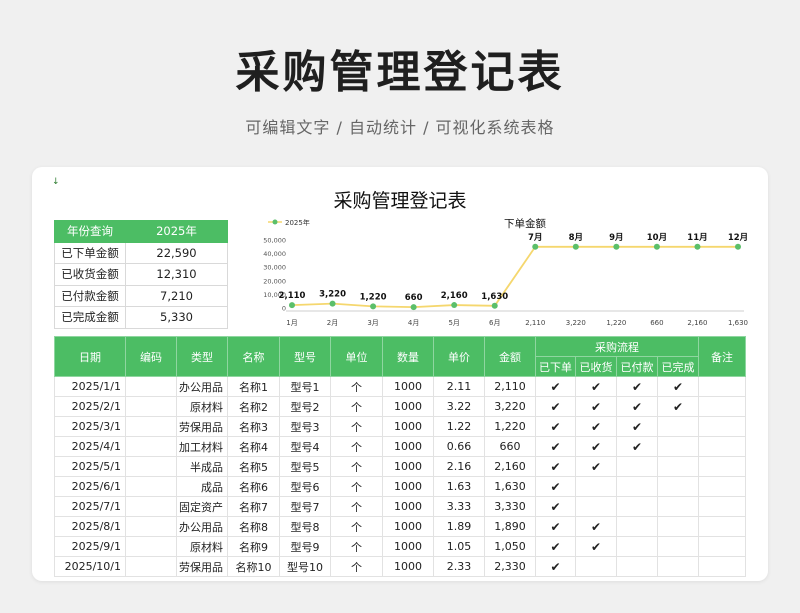 This screenshot has height=613, width=800. What do you see at coordinates (253, 466) in the screenshot?
I see `name-cell: 名称5` at bounding box center [253, 466].